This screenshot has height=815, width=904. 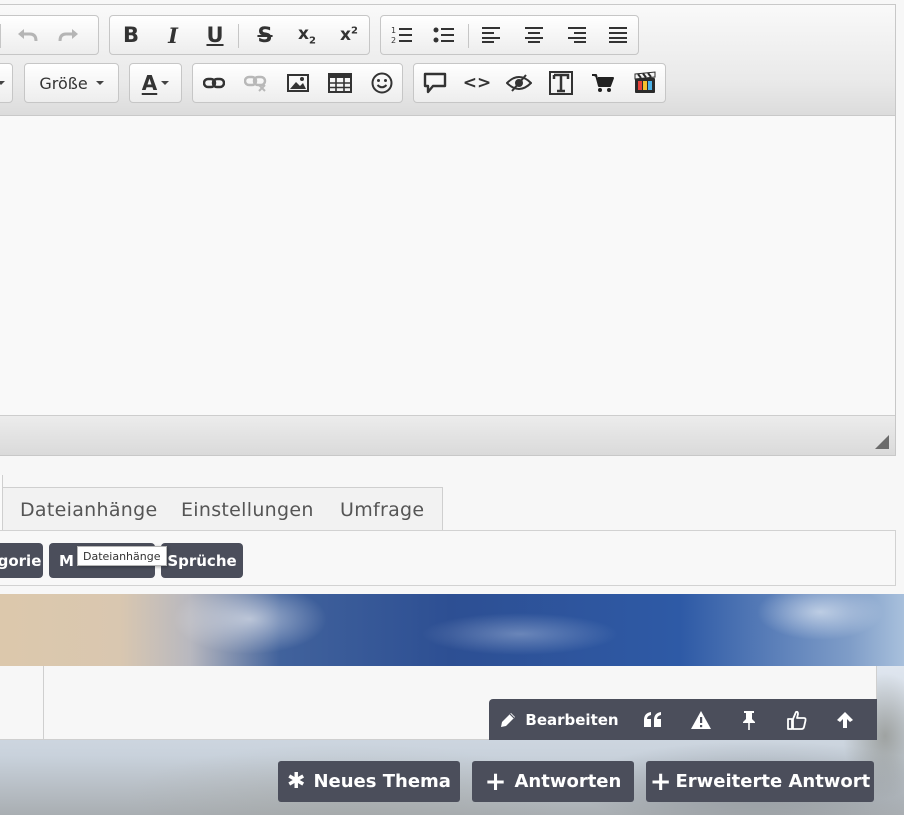 I want to click on category-button: gorie, so click(x=21, y=560).